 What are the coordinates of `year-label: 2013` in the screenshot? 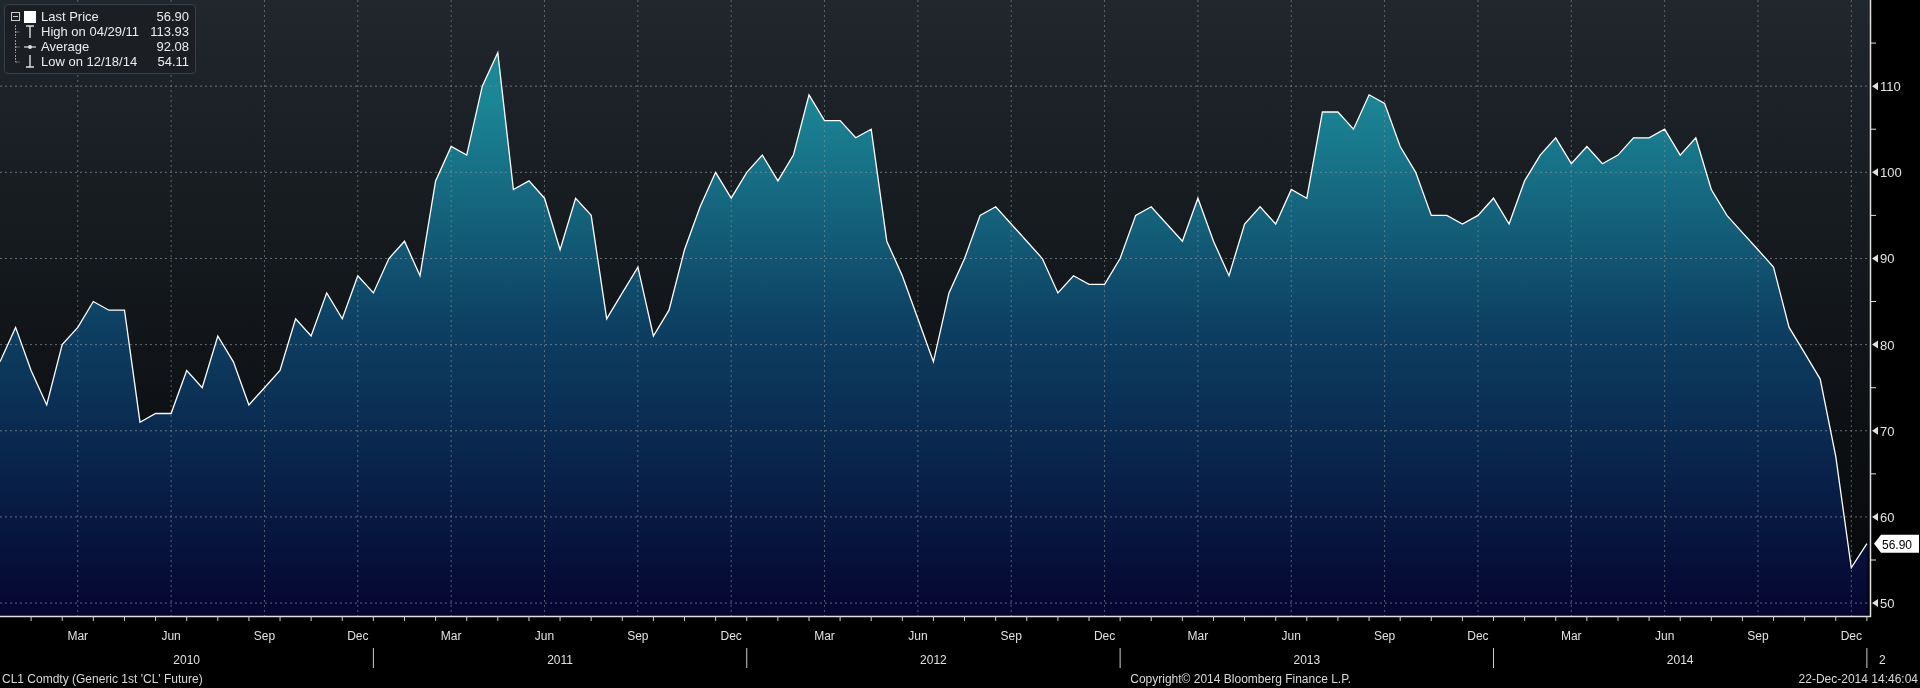 It's located at (1307, 660).